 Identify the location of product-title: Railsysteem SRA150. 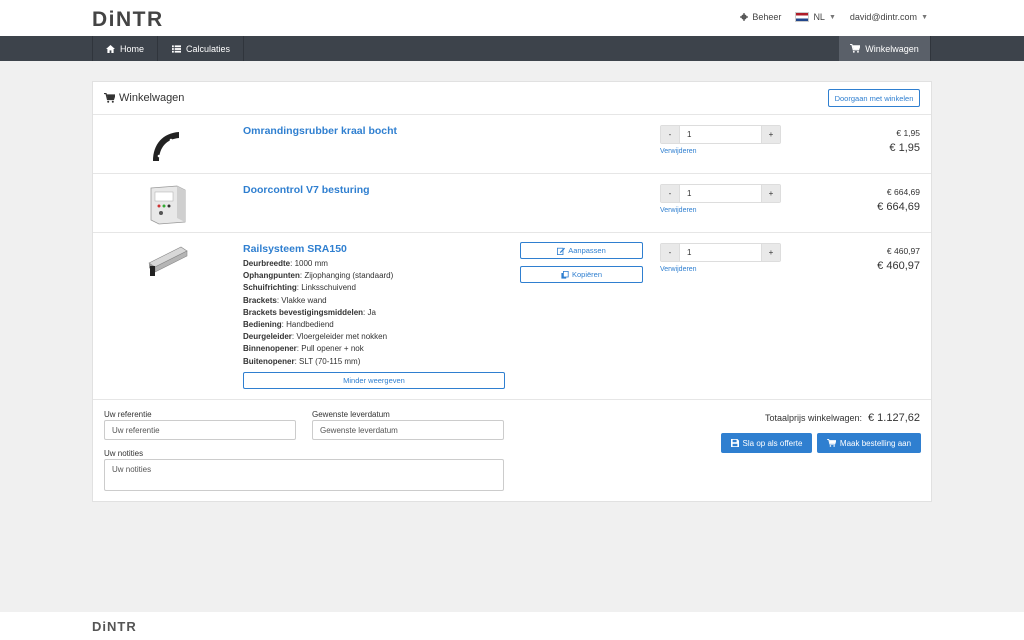
(295, 249).